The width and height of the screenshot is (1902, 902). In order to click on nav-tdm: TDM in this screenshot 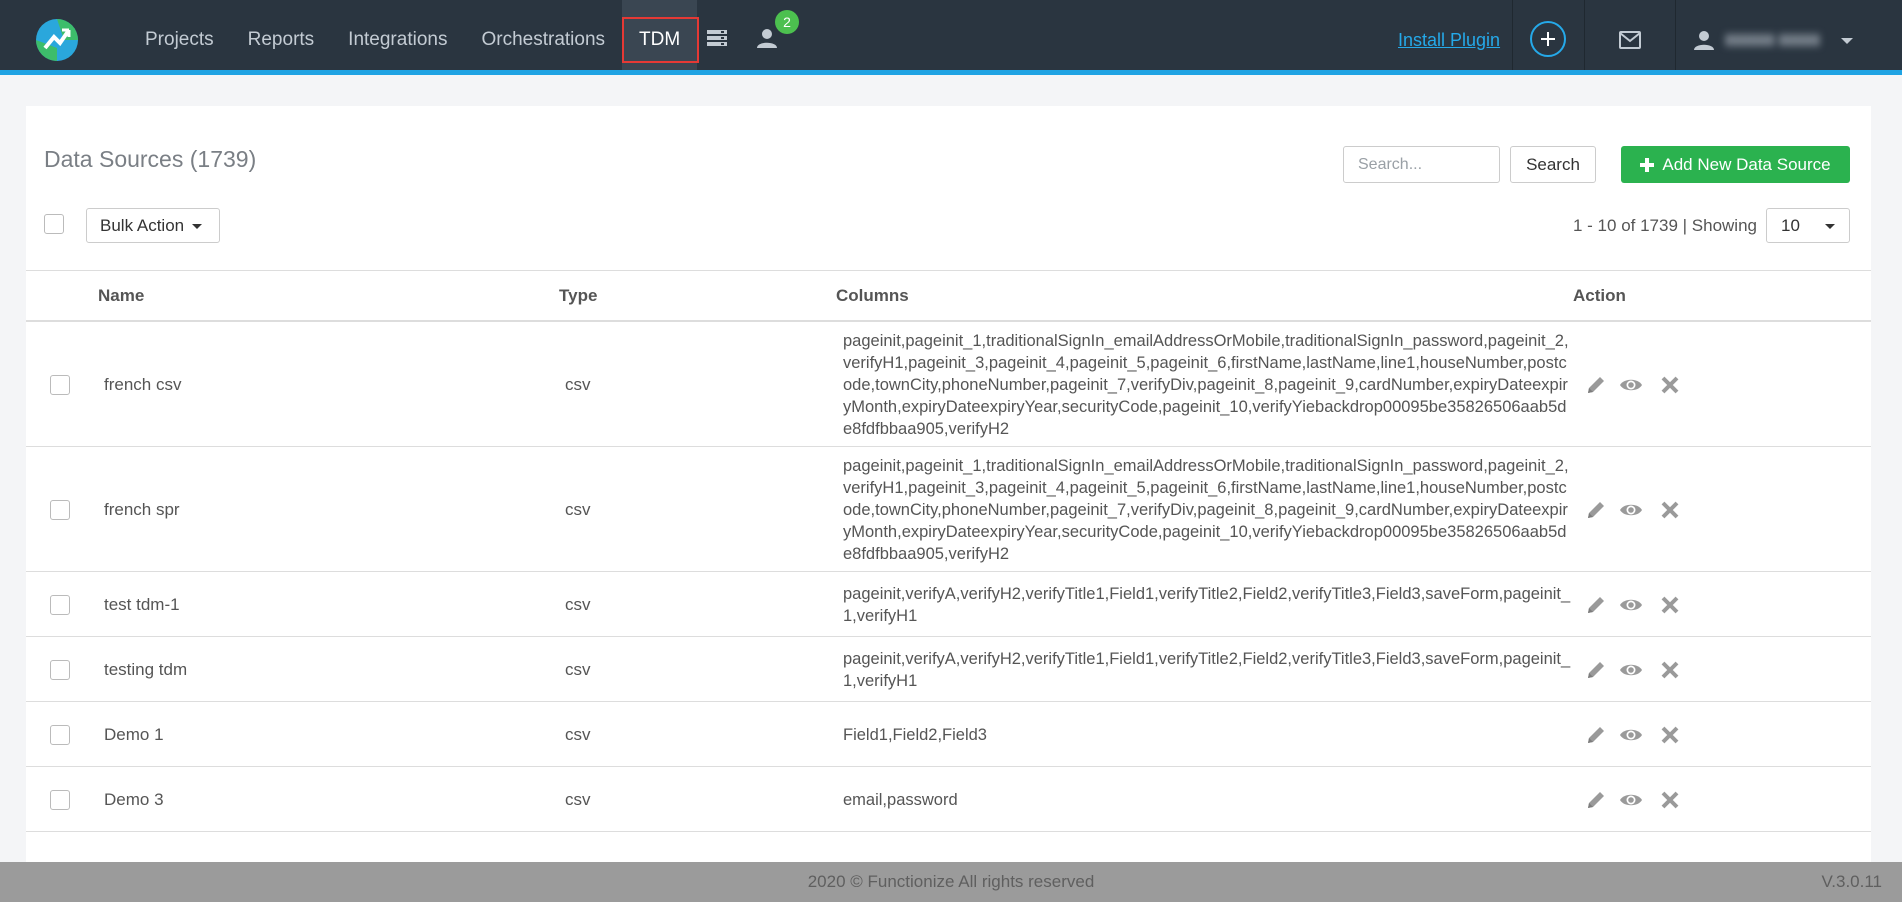, I will do `click(661, 35)`.